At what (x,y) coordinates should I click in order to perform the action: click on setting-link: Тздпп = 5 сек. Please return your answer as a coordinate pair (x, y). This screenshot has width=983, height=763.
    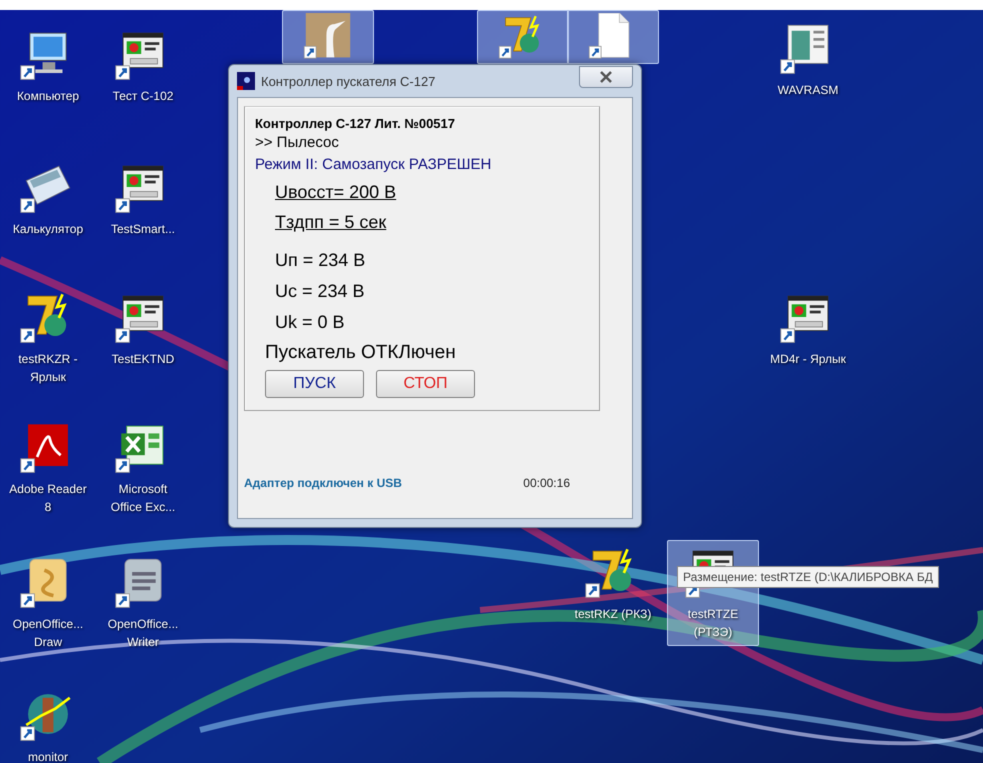
    Looking at the image, I should click on (330, 222).